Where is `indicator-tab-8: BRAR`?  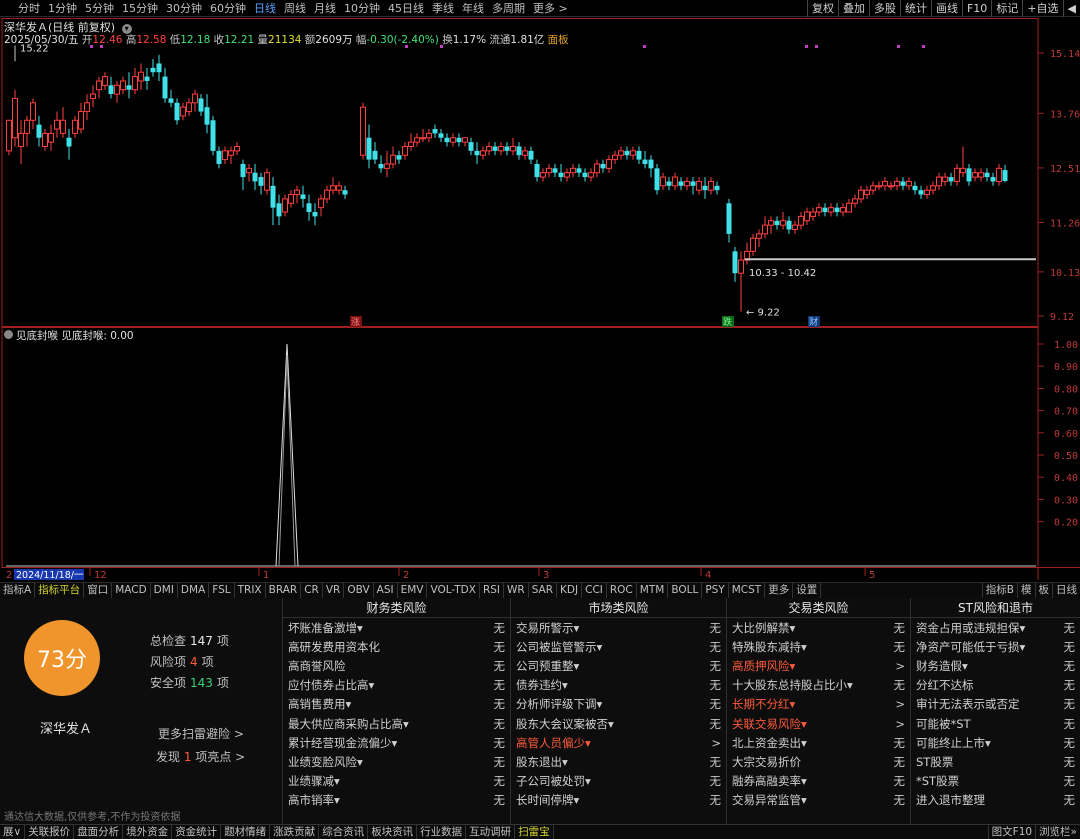 indicator-tab-8: BRAR is located at coordinates (284, 590).